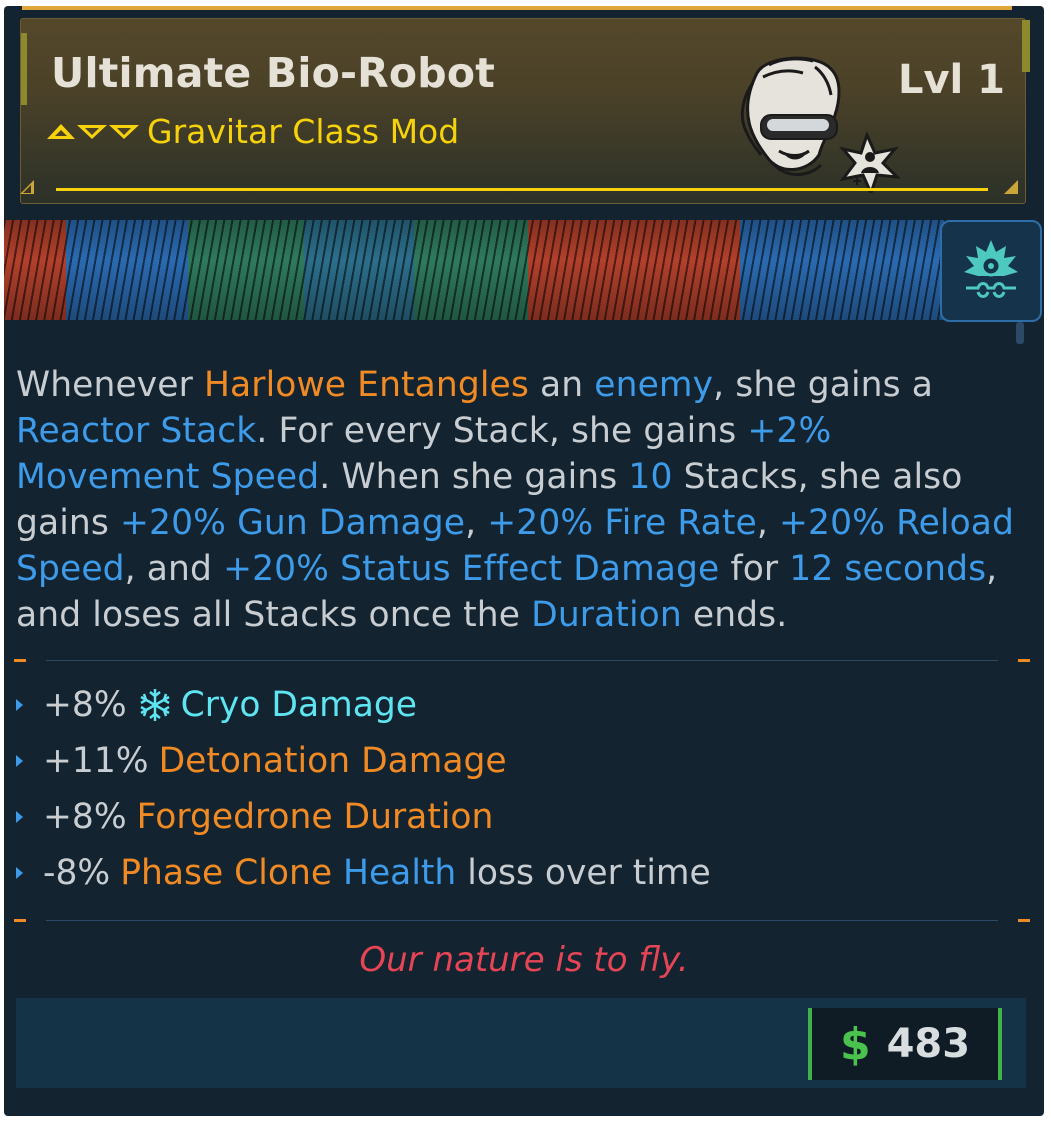 The height and width of the screenshot is (1121, 1051). Describe the element at coordinates (928, 1044) in the screenshot. I see `item-price: 483` at that location.